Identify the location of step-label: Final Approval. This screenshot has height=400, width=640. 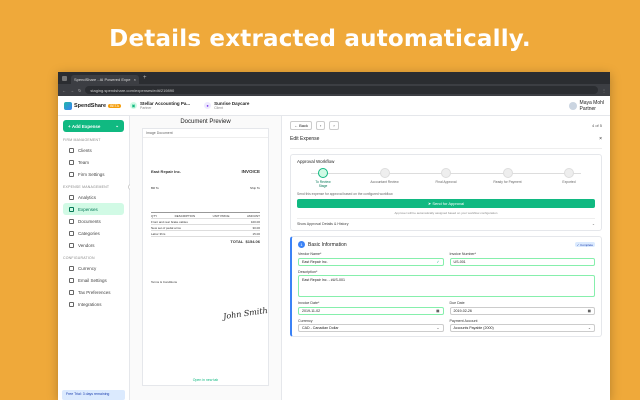
(446, 182).